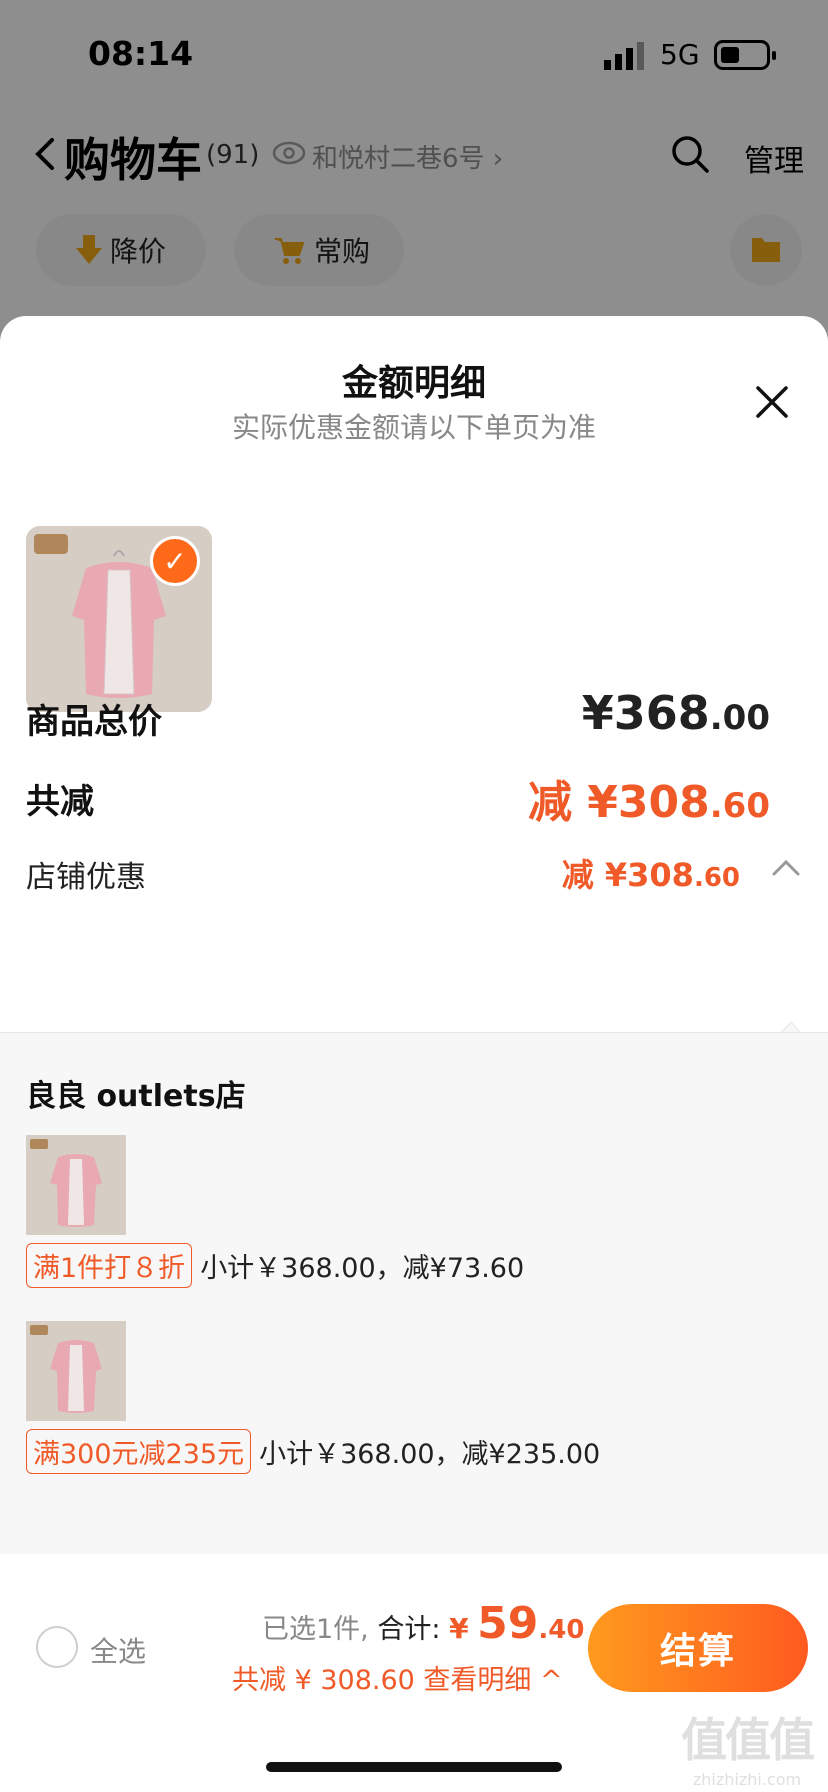 This screenshot has width=828, height=1792. I want to click on promo-tag: 满1件打８折, so click(109, 1265).